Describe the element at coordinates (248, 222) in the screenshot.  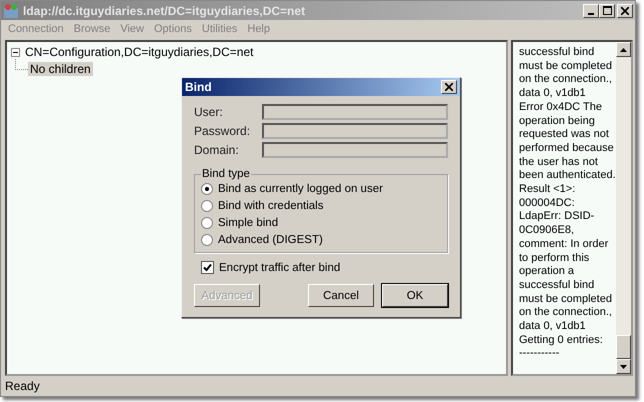
I see `radio-label: Simple bind` at that location.